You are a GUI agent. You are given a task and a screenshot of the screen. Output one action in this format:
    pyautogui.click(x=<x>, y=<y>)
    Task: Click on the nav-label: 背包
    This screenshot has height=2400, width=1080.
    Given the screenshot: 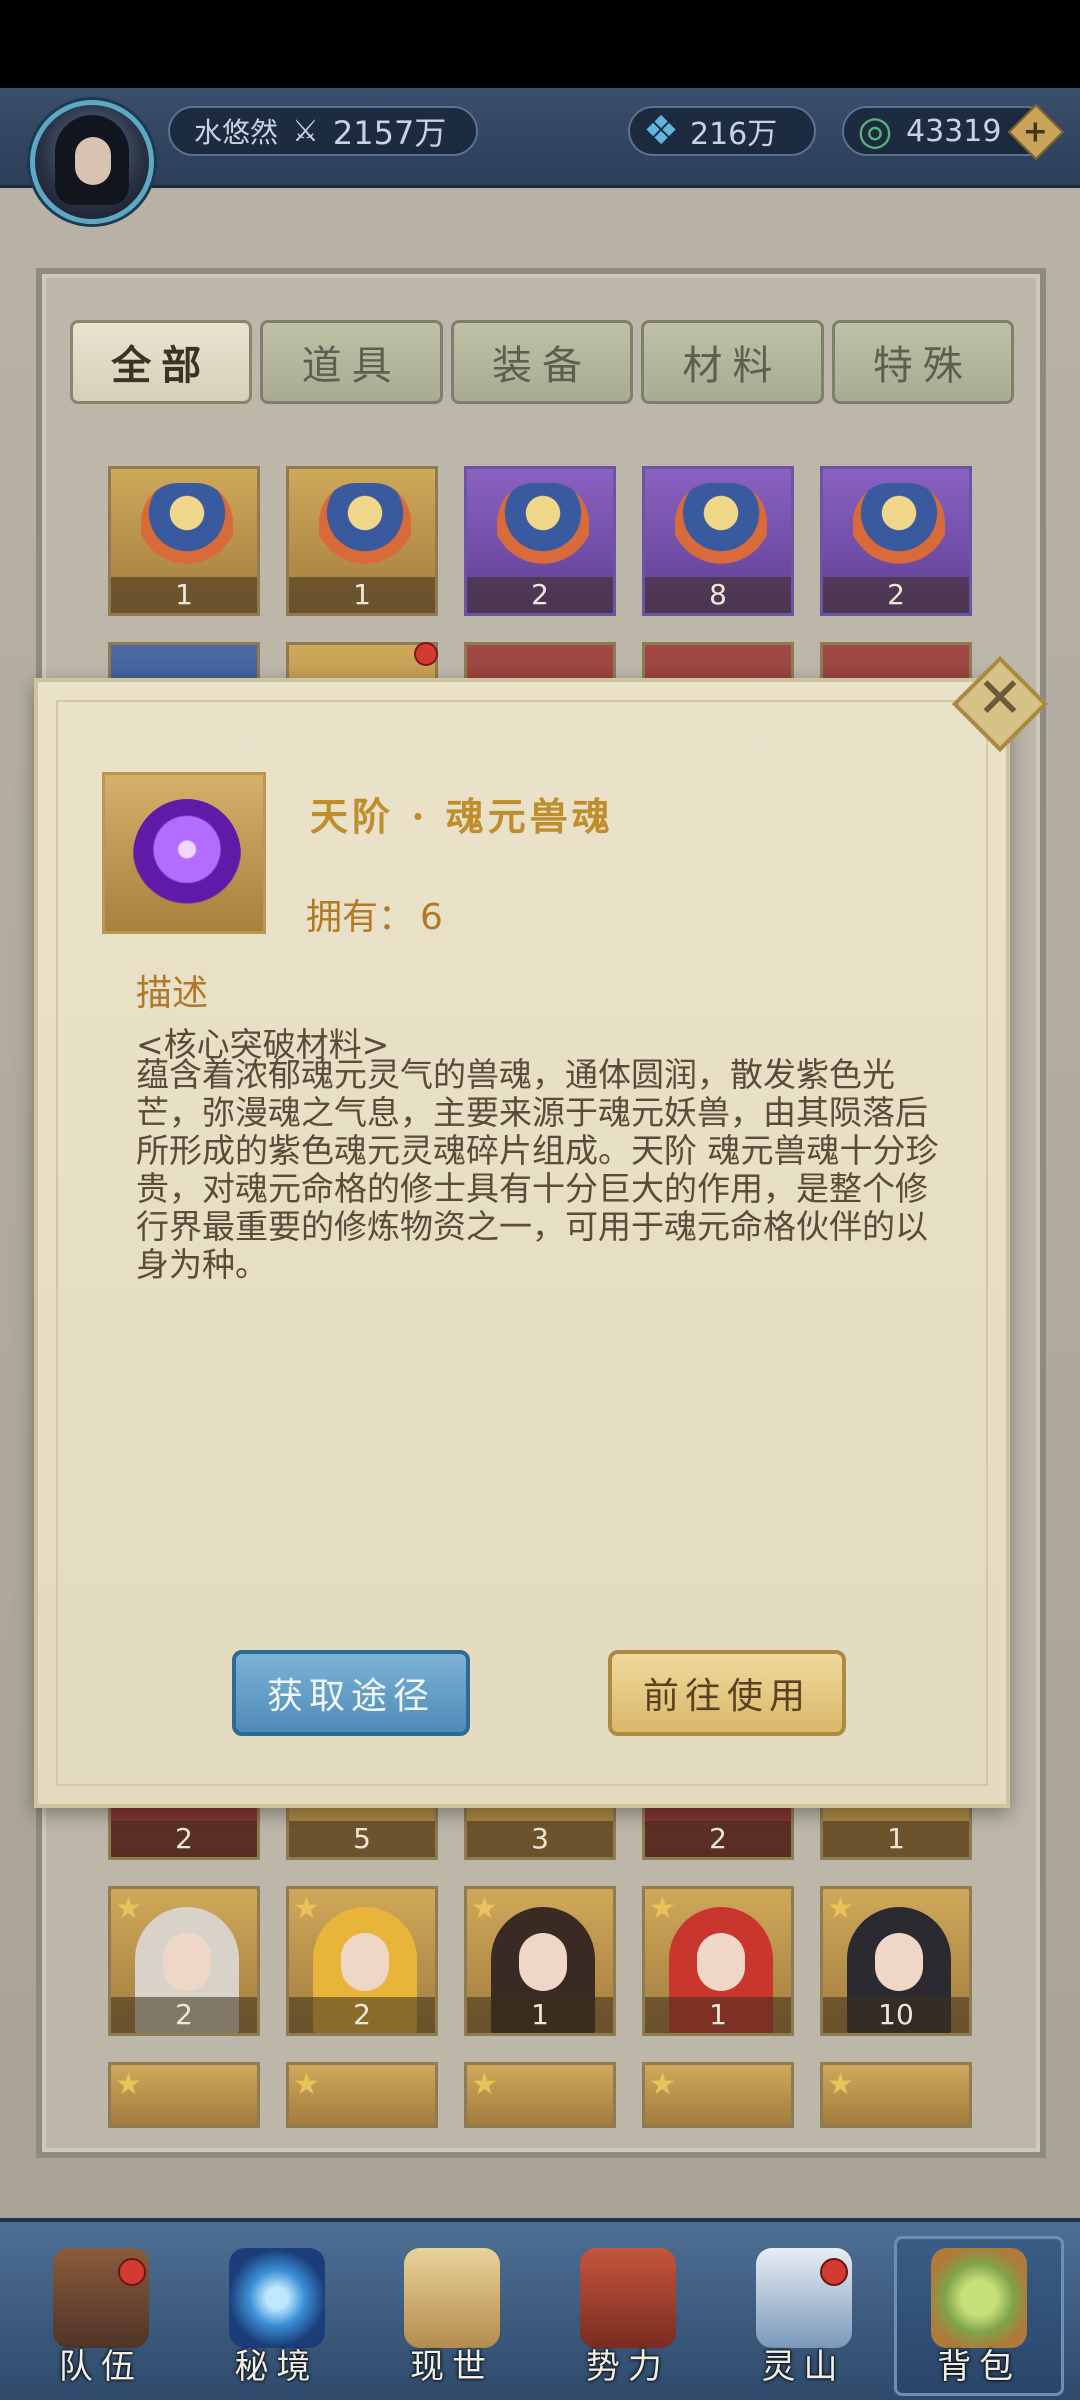 What is the action you would take?
    pyautogui.click(x=979, y=2367)
    